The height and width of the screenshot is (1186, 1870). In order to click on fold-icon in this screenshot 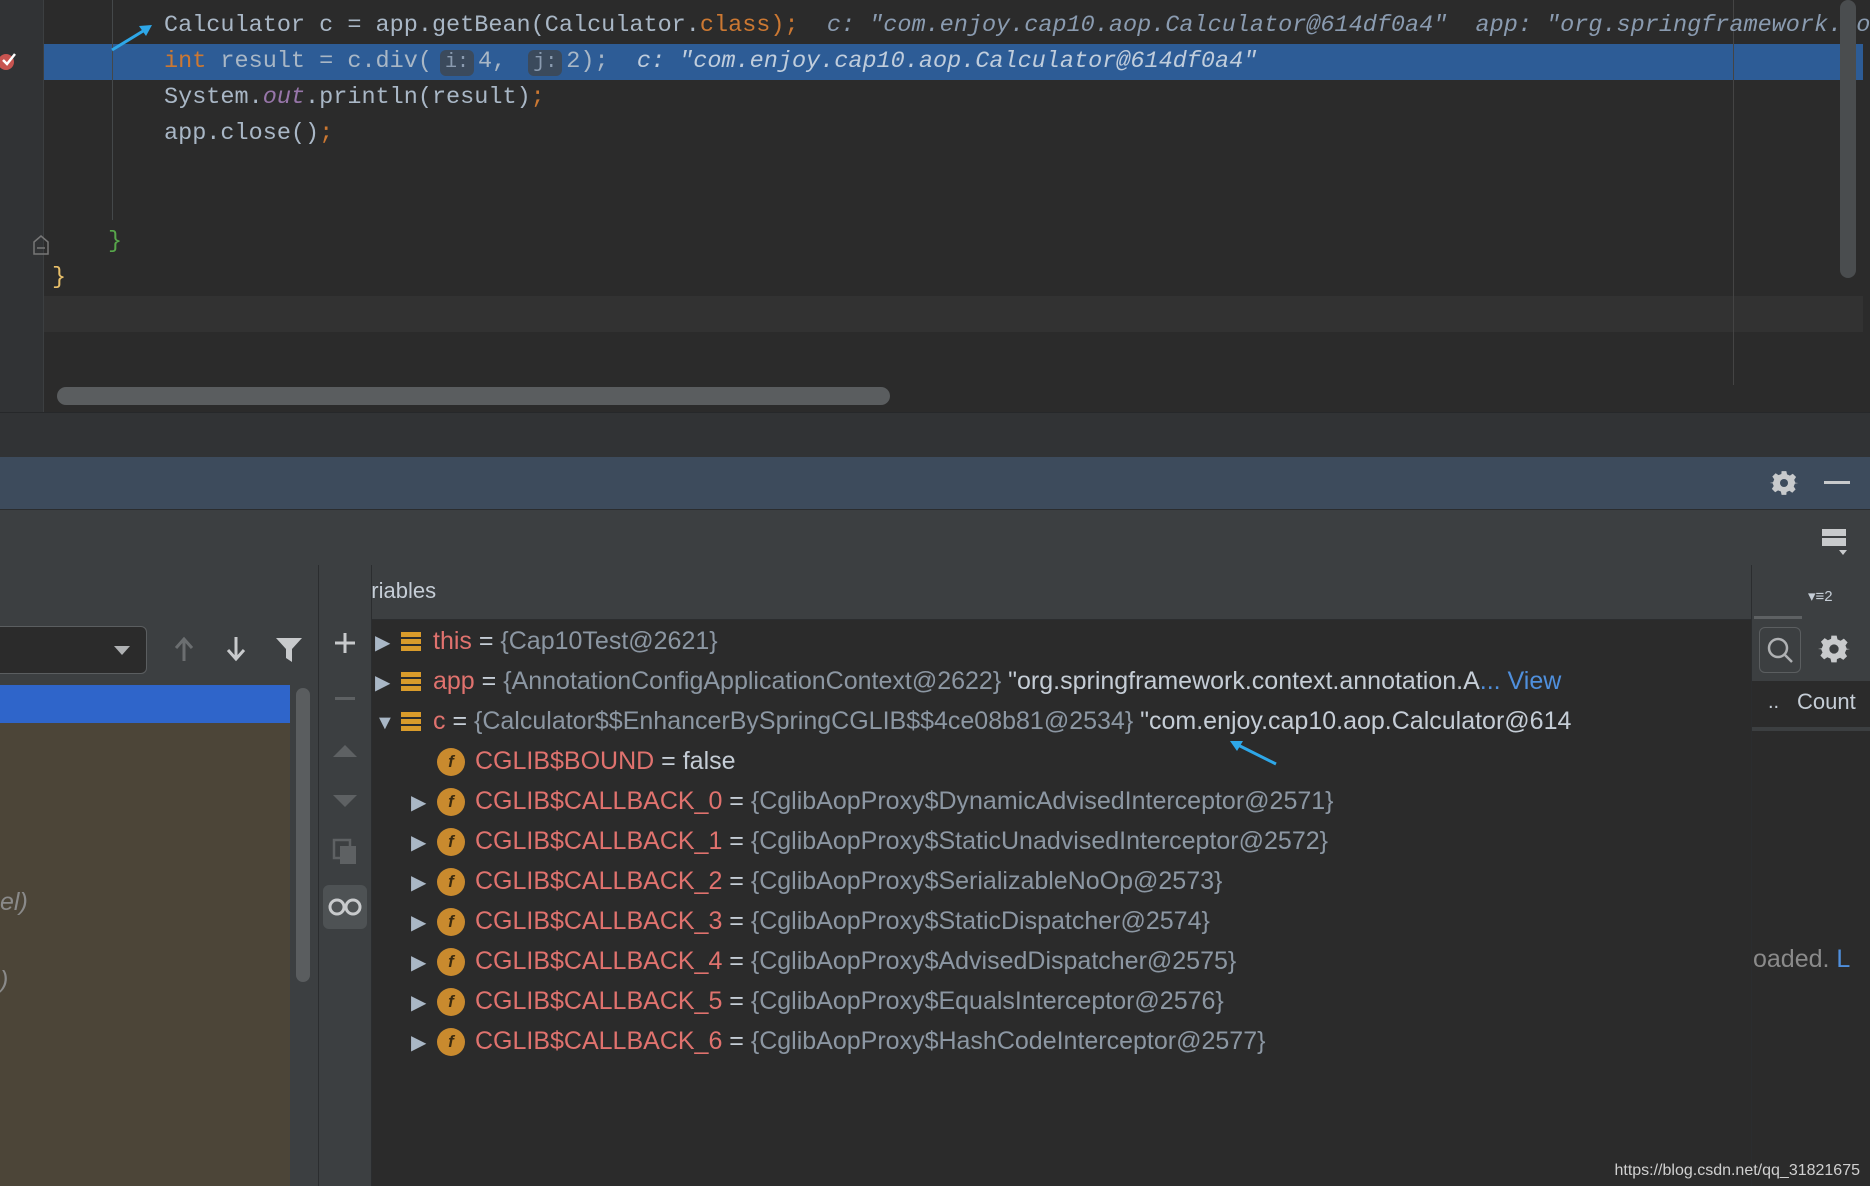, I will do `click(41, 245)`.